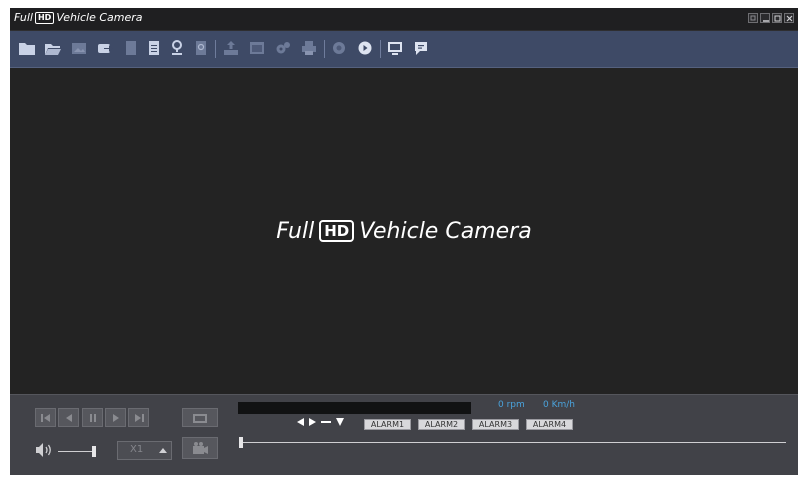 This screenshot has width=810, height=485. I want to click on window-icon, so click(257, 48).